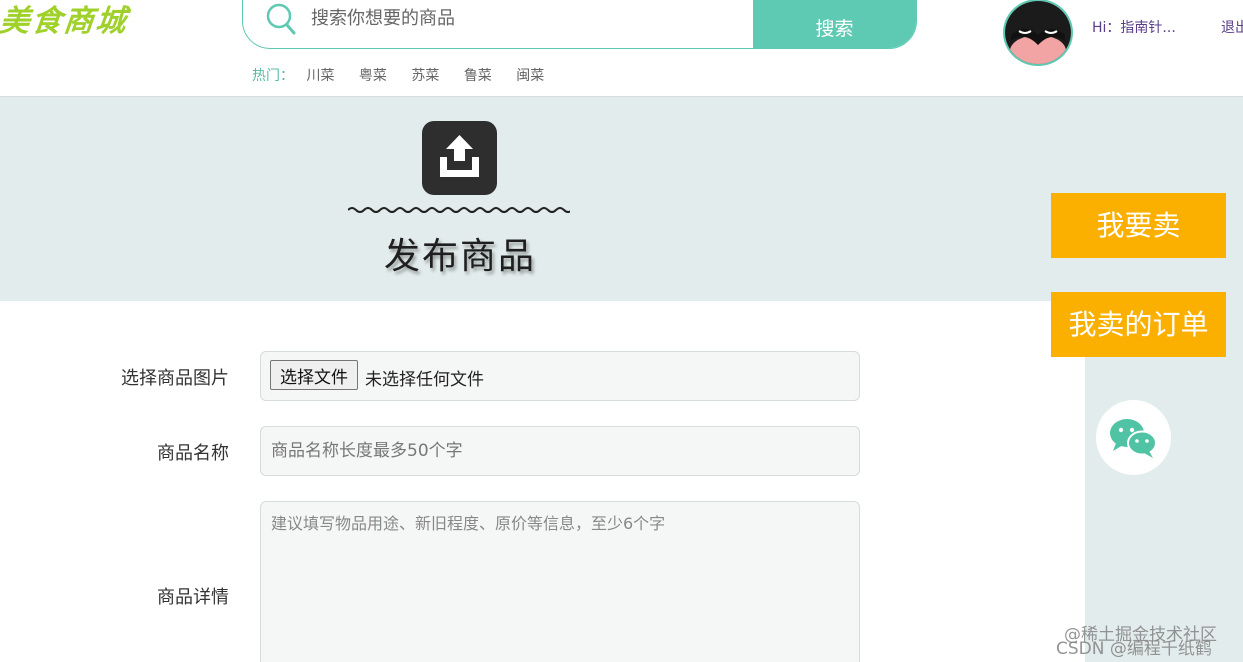  What do you see at coordinates (408, 75) in the screenshot?
I see `hot-tags: 热门： 川菜 粤菜 苏菜 鲁菜 闽菜` at bounding box center [408, 75].